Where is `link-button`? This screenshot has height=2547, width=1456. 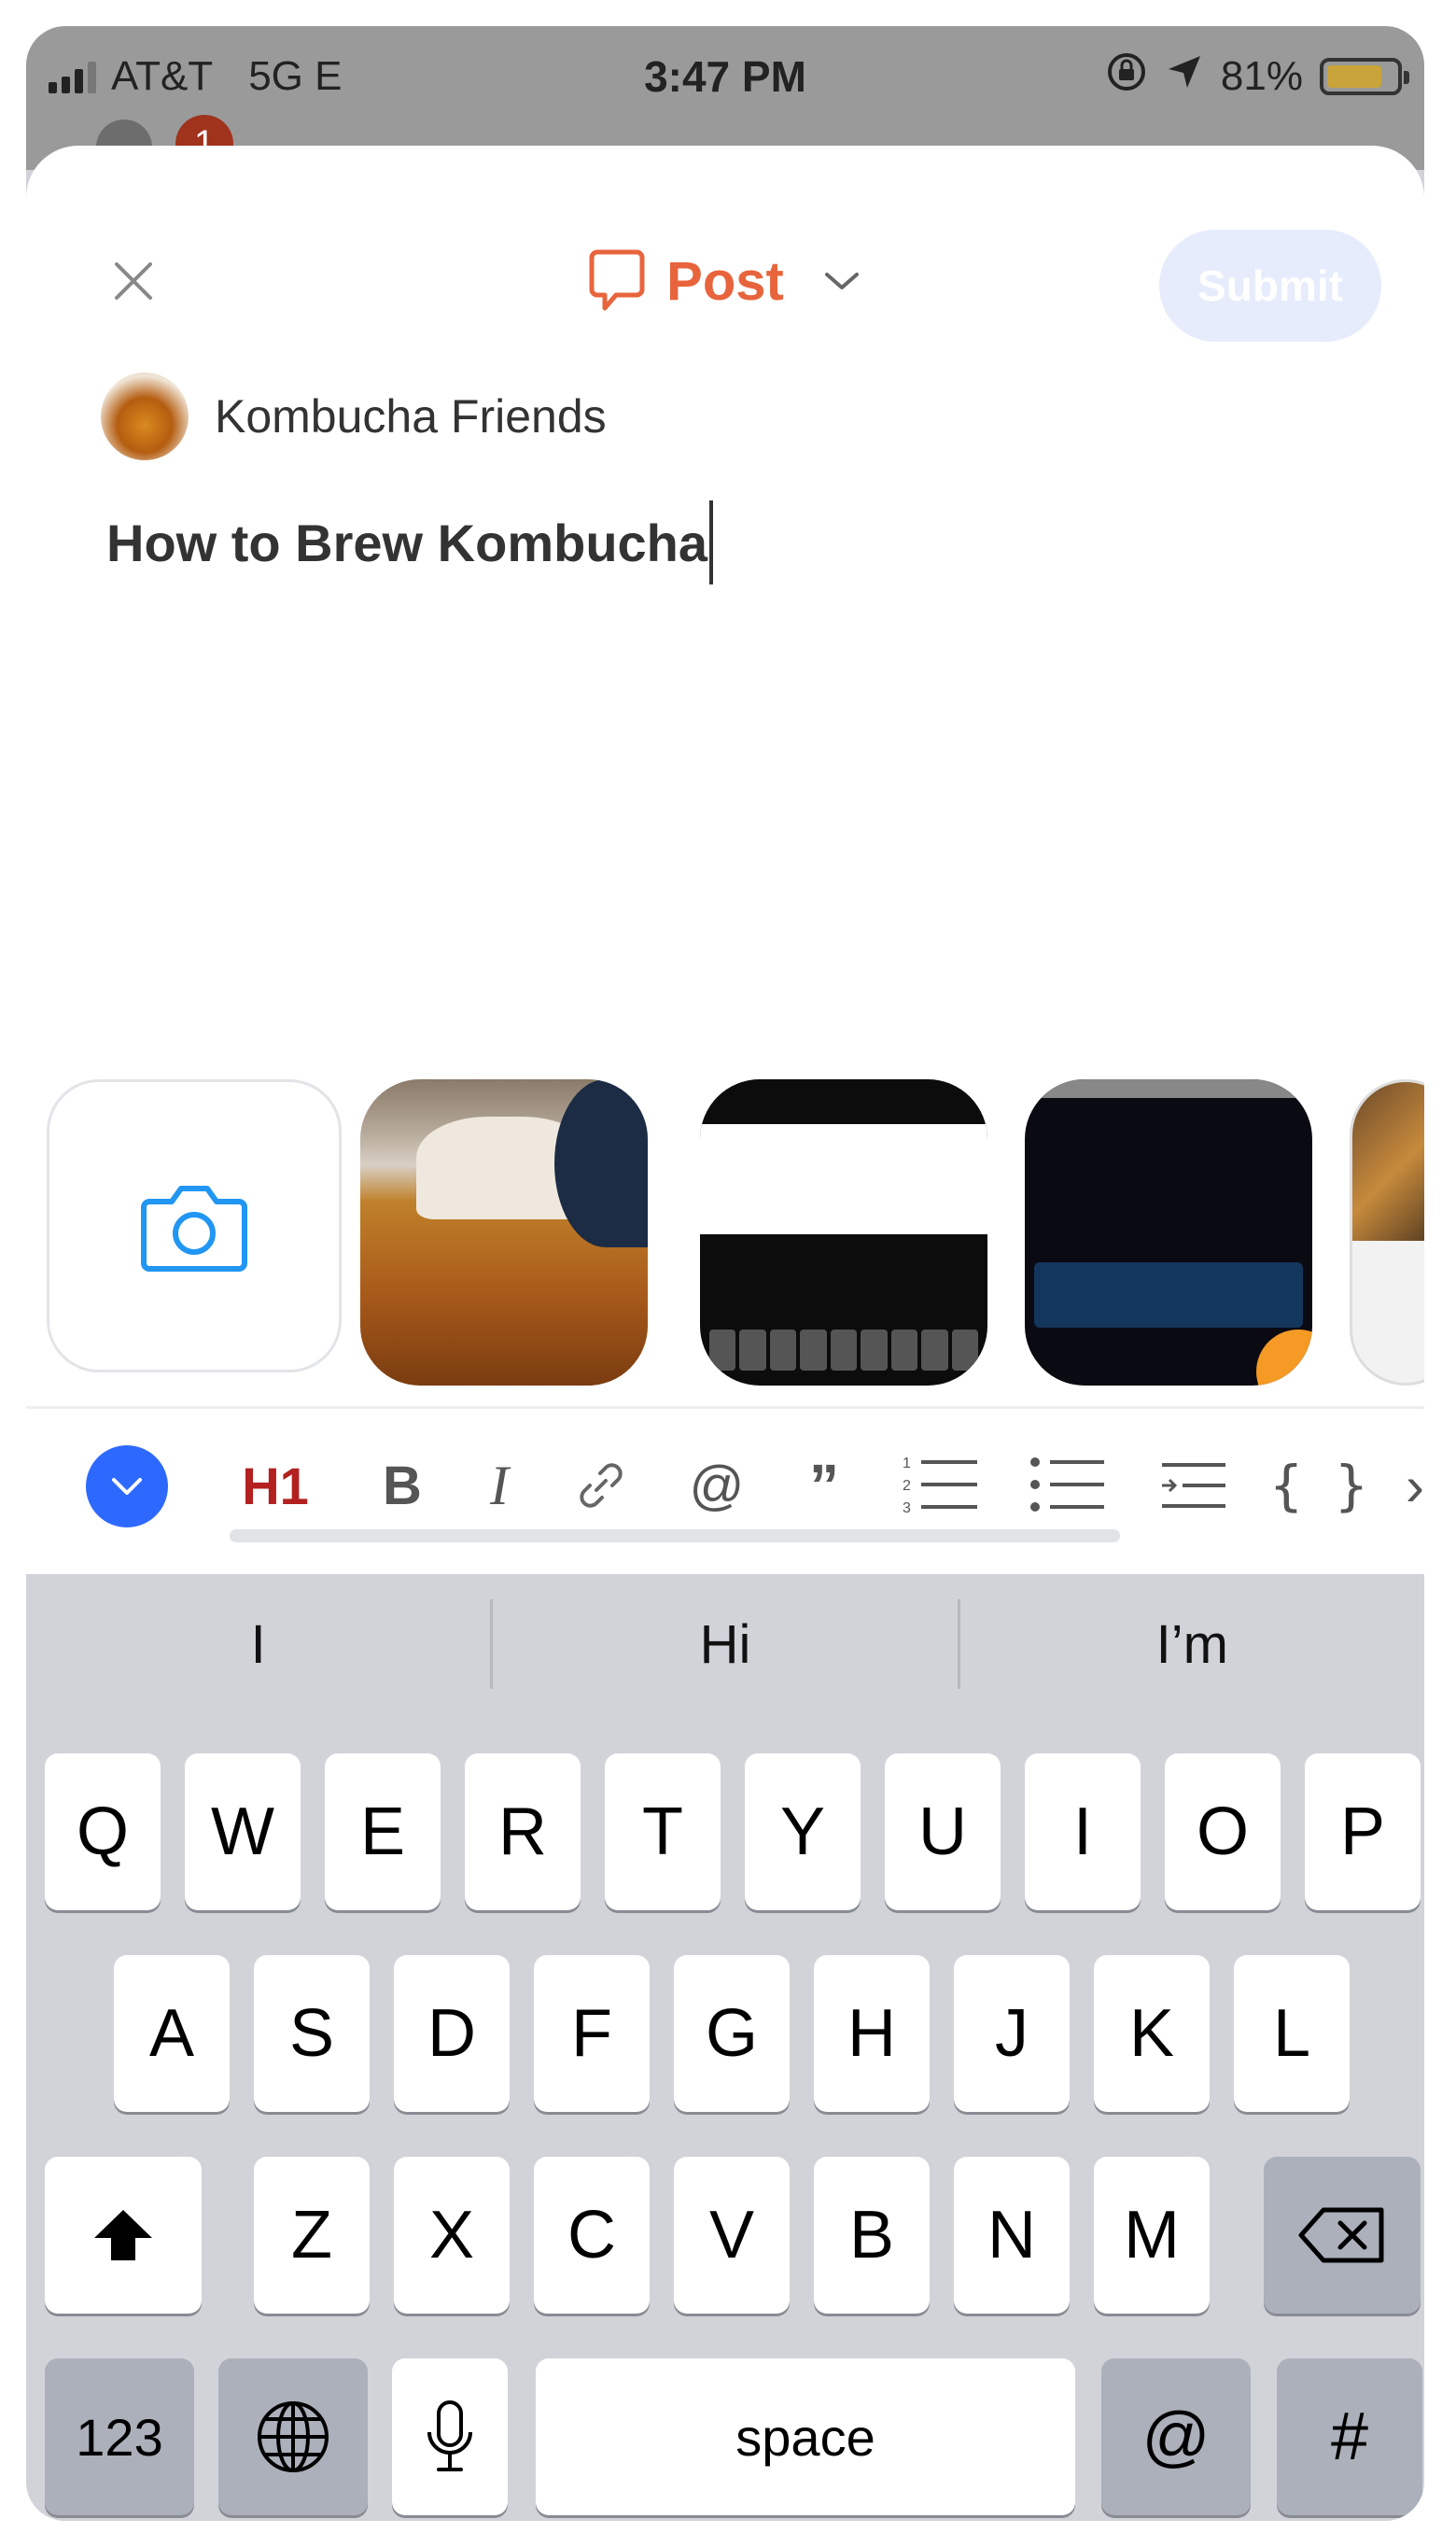 link-button is located at coordinates (601, 1485).